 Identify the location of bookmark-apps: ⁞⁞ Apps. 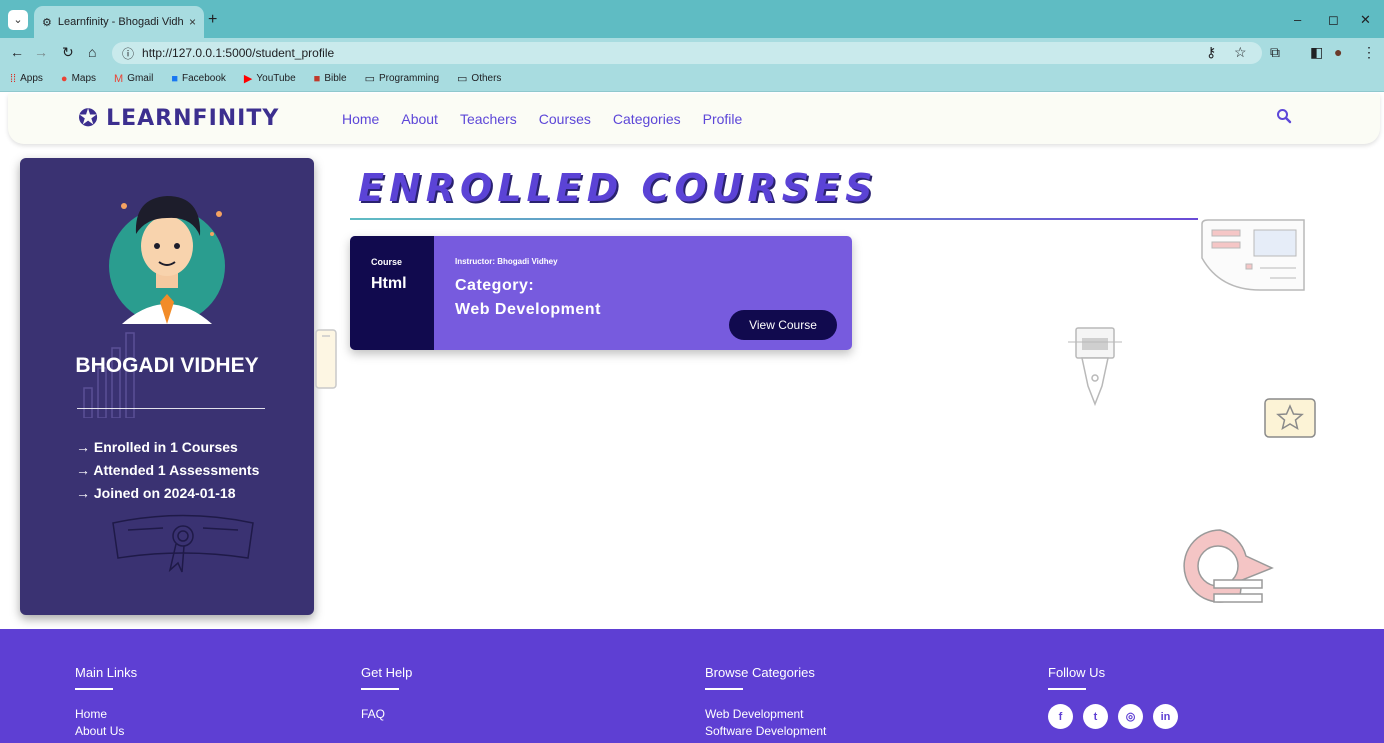
(26, 79).